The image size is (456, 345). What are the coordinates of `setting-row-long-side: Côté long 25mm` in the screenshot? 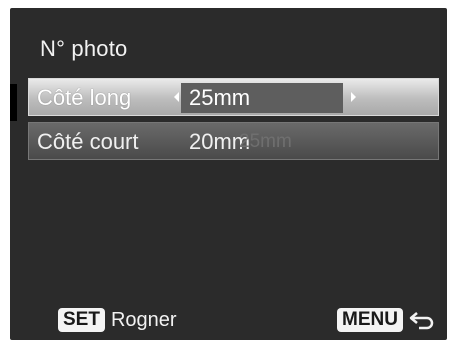 It's located at (233, 97).